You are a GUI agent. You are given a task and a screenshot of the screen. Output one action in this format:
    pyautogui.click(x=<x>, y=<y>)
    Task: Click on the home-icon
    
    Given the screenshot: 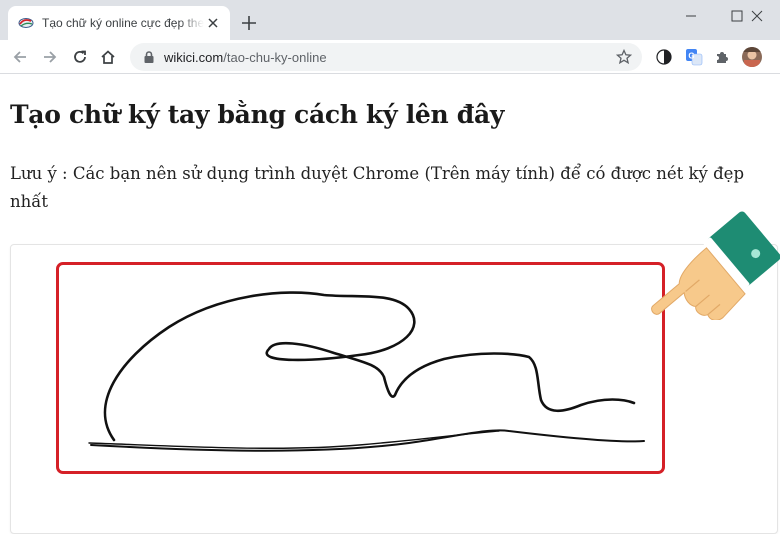 What is the action you would take?
    pyautogui.click(x=108, y=57)
    